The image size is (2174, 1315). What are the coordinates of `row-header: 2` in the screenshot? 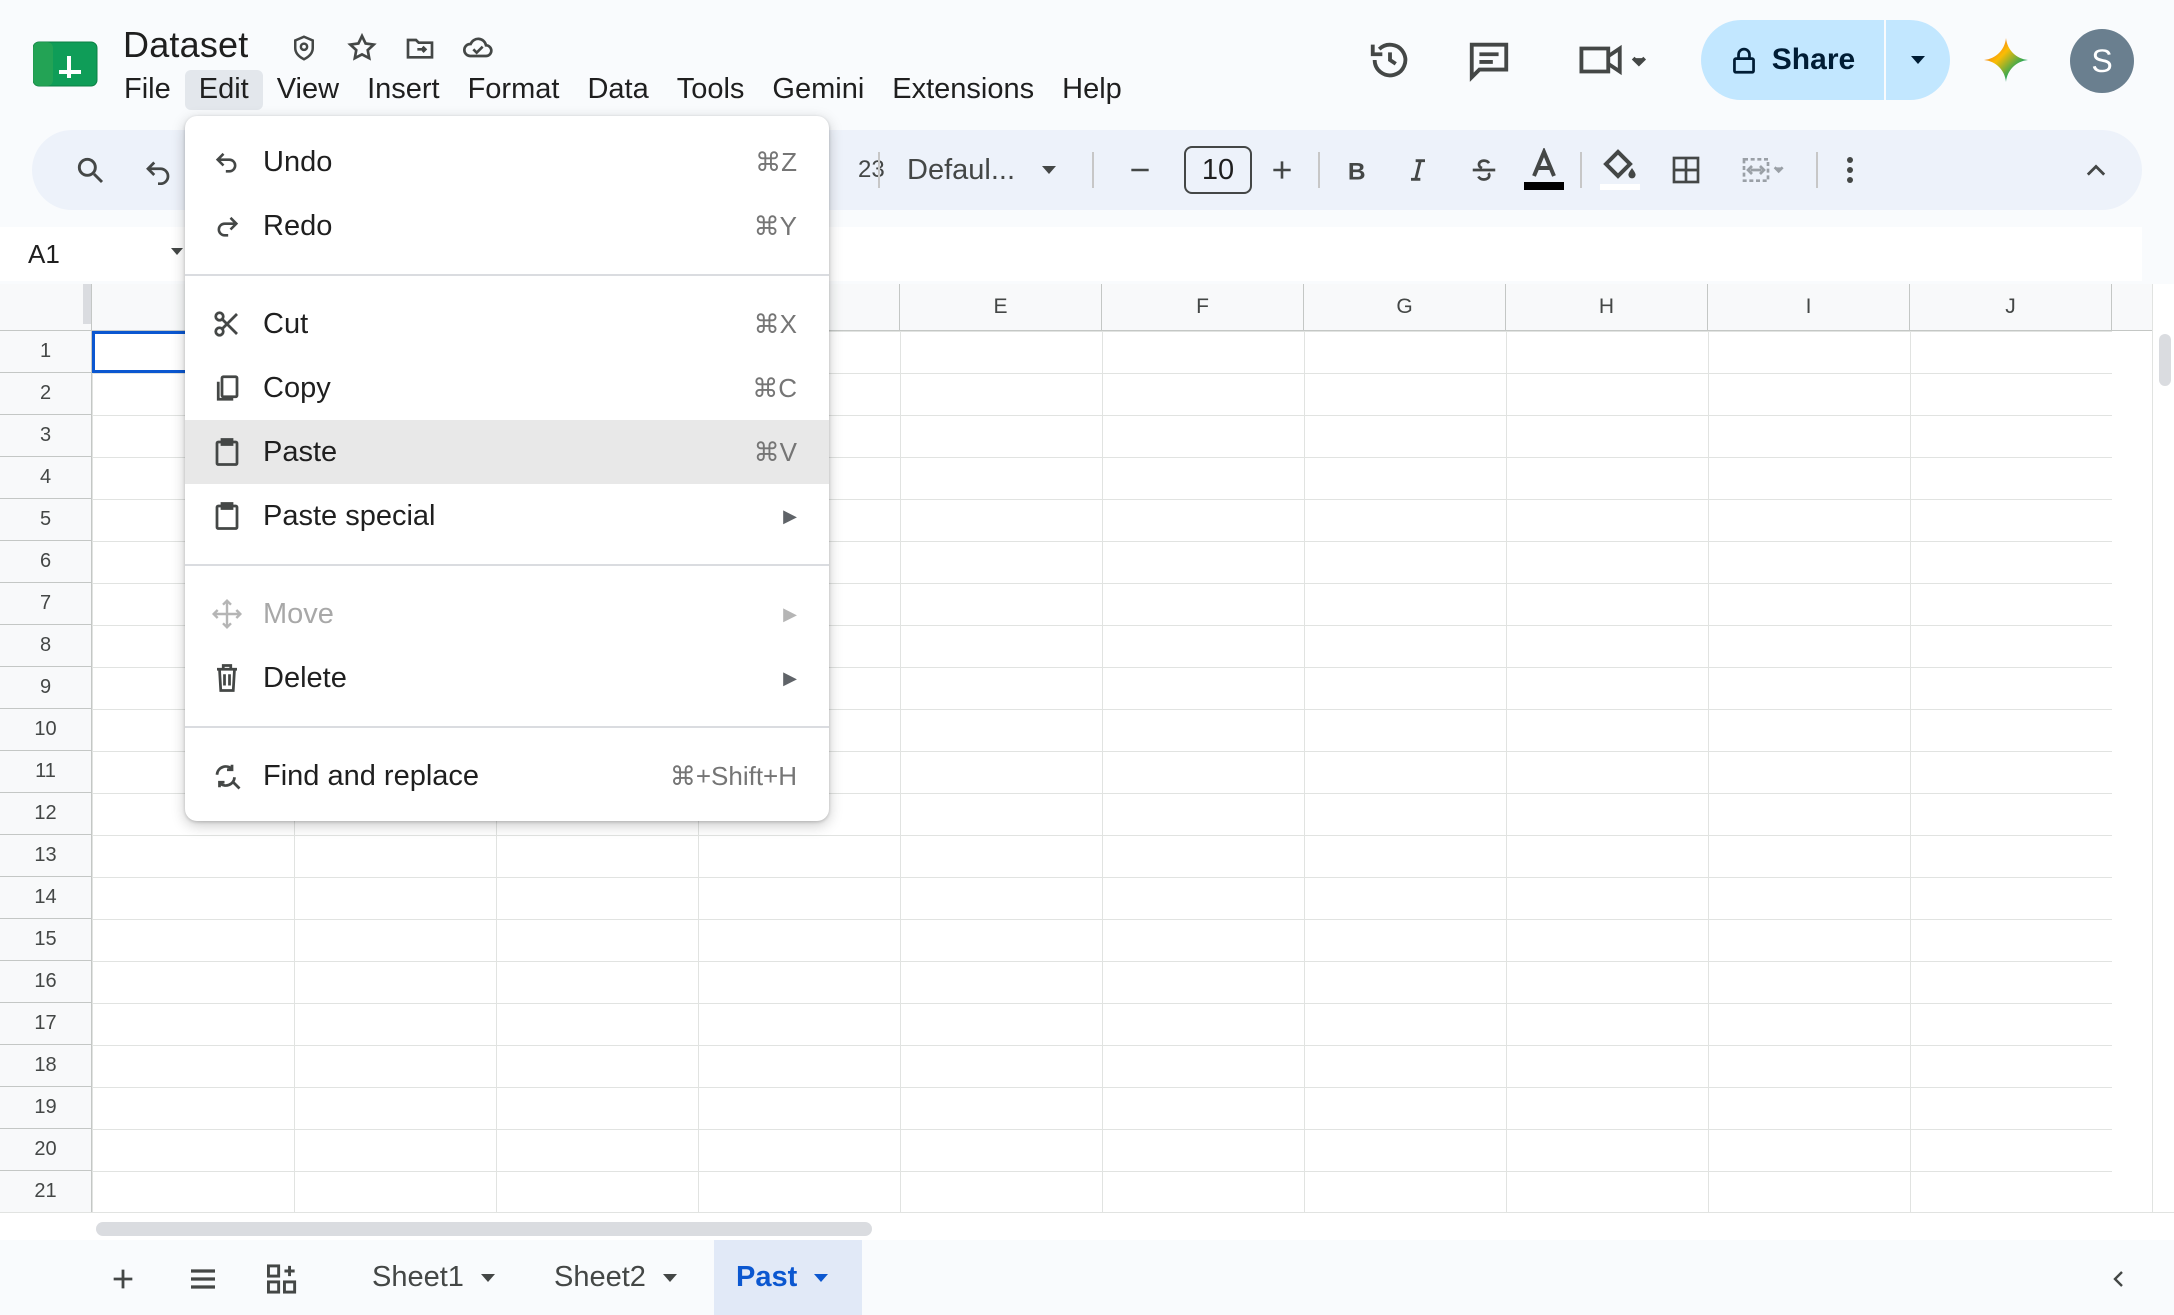 It's located at (46, 394).